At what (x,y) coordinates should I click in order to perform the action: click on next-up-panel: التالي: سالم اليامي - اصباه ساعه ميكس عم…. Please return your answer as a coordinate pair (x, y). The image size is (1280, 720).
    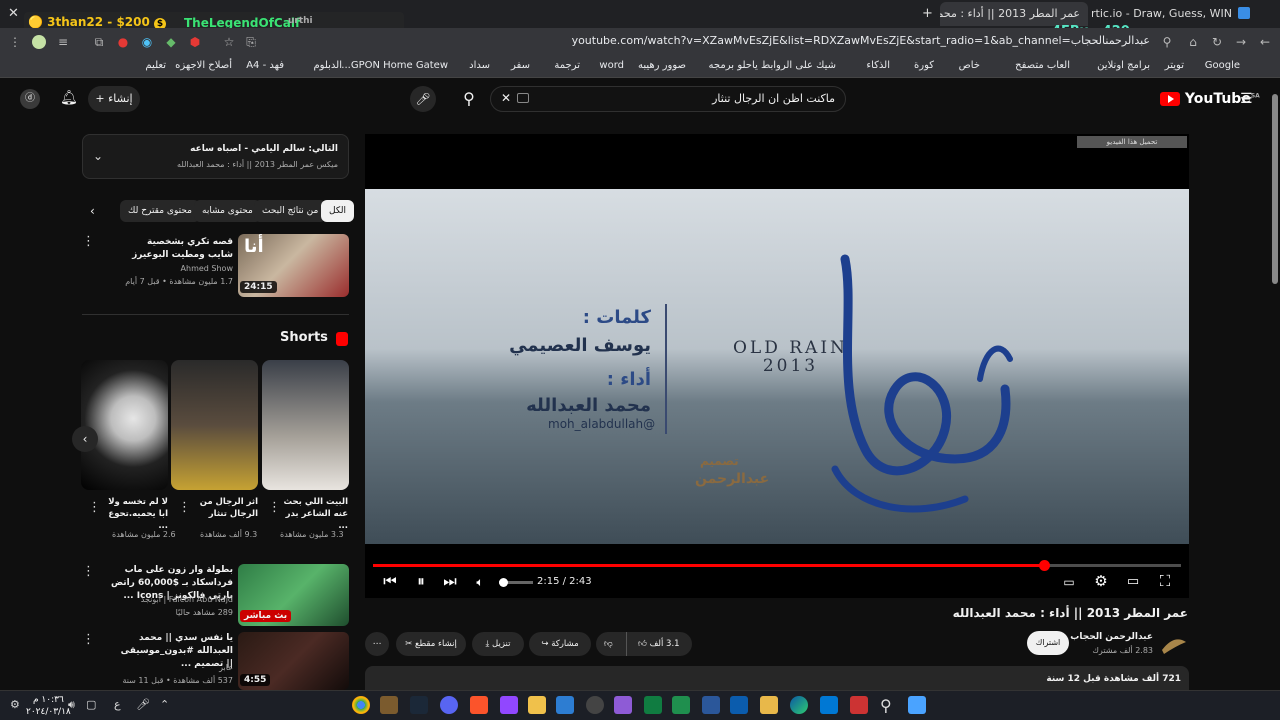
    Looking at the image, I should click on (215, 156).